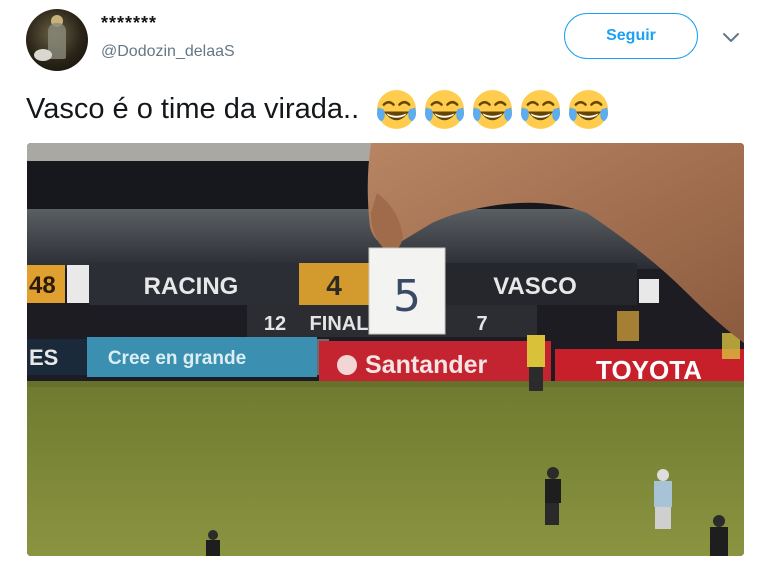  What do you see at coordinates (57, 40) in the screenshot?
I see `avatar` at bounding box center [57, 40].